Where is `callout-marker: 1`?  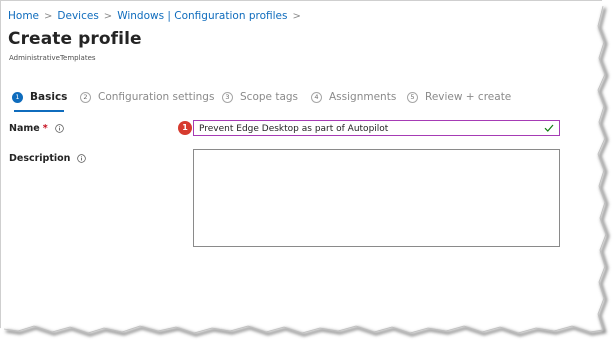 callout-marker: 1 is located at coordinates (185, 128).